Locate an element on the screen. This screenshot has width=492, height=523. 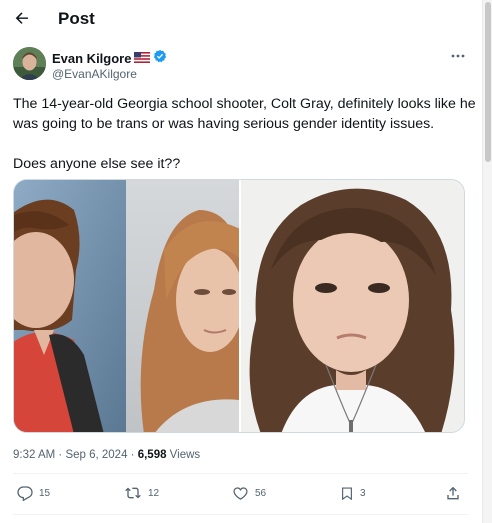
views-label: Views is located at coordinates (183, 455).